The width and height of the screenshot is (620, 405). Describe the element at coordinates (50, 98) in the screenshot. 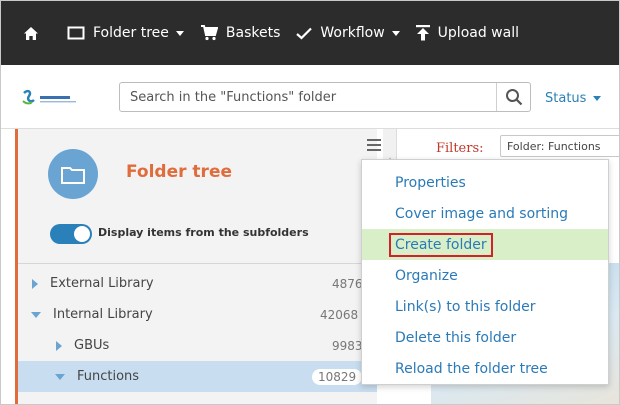

I see `solvay-logo` at that location.